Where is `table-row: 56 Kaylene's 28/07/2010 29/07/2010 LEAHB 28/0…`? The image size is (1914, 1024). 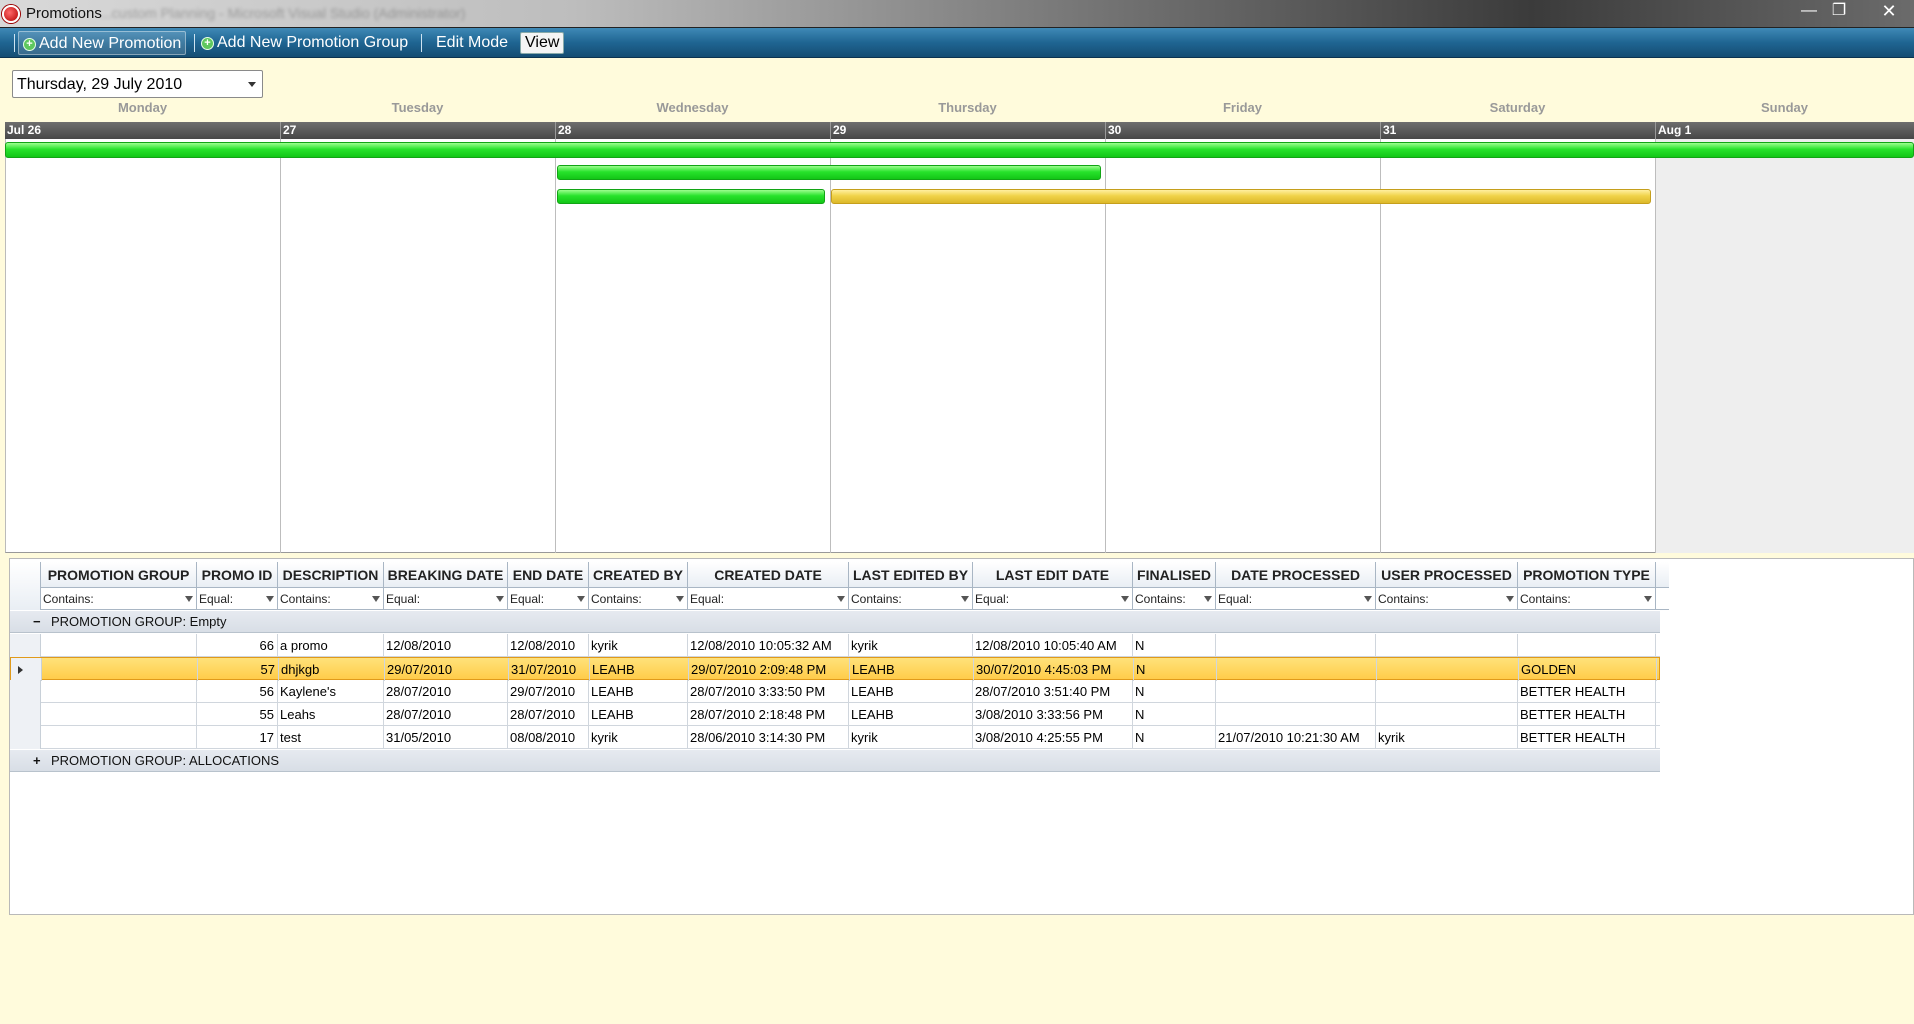
table-row: 56 Kaylene's 28/07/2010 29/07/2010 LEAHB 28/0… is located at coordinates (835, 691).